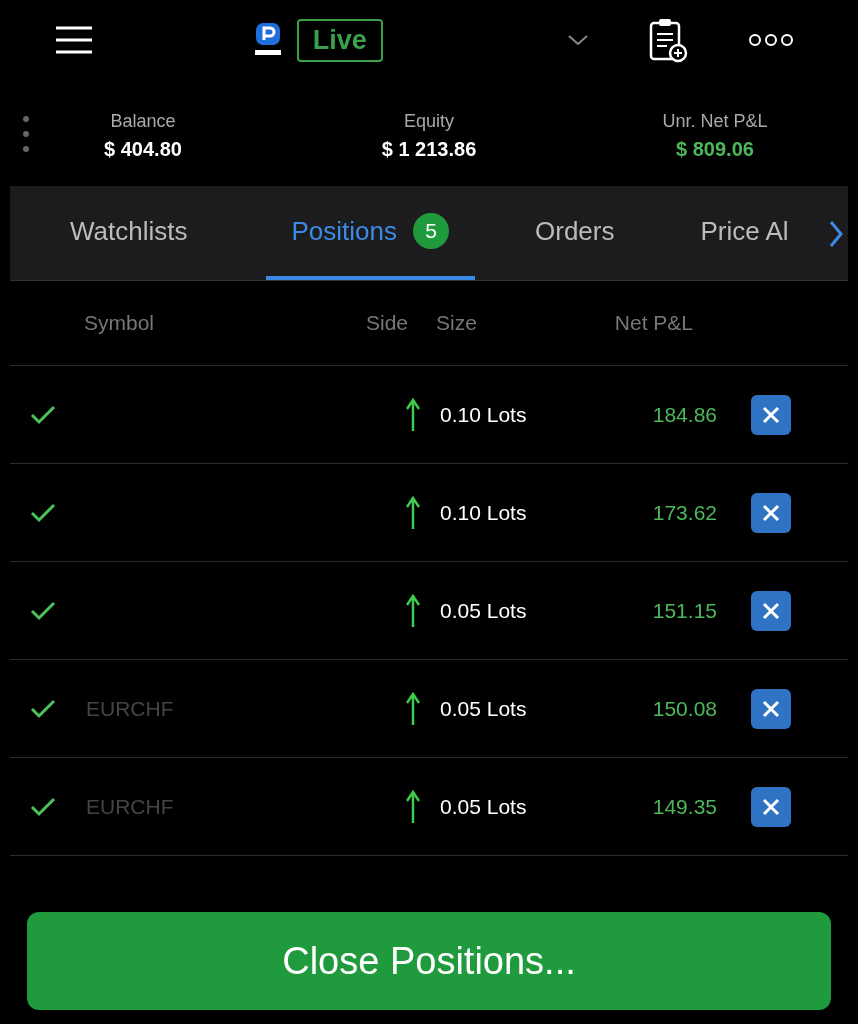 The width and height of the screenshot is (858, 1024). What do you see at coordinates (684, 414) in the screenshot?
I see `pnl-value: 184.86` at bounding box center [684, 414].